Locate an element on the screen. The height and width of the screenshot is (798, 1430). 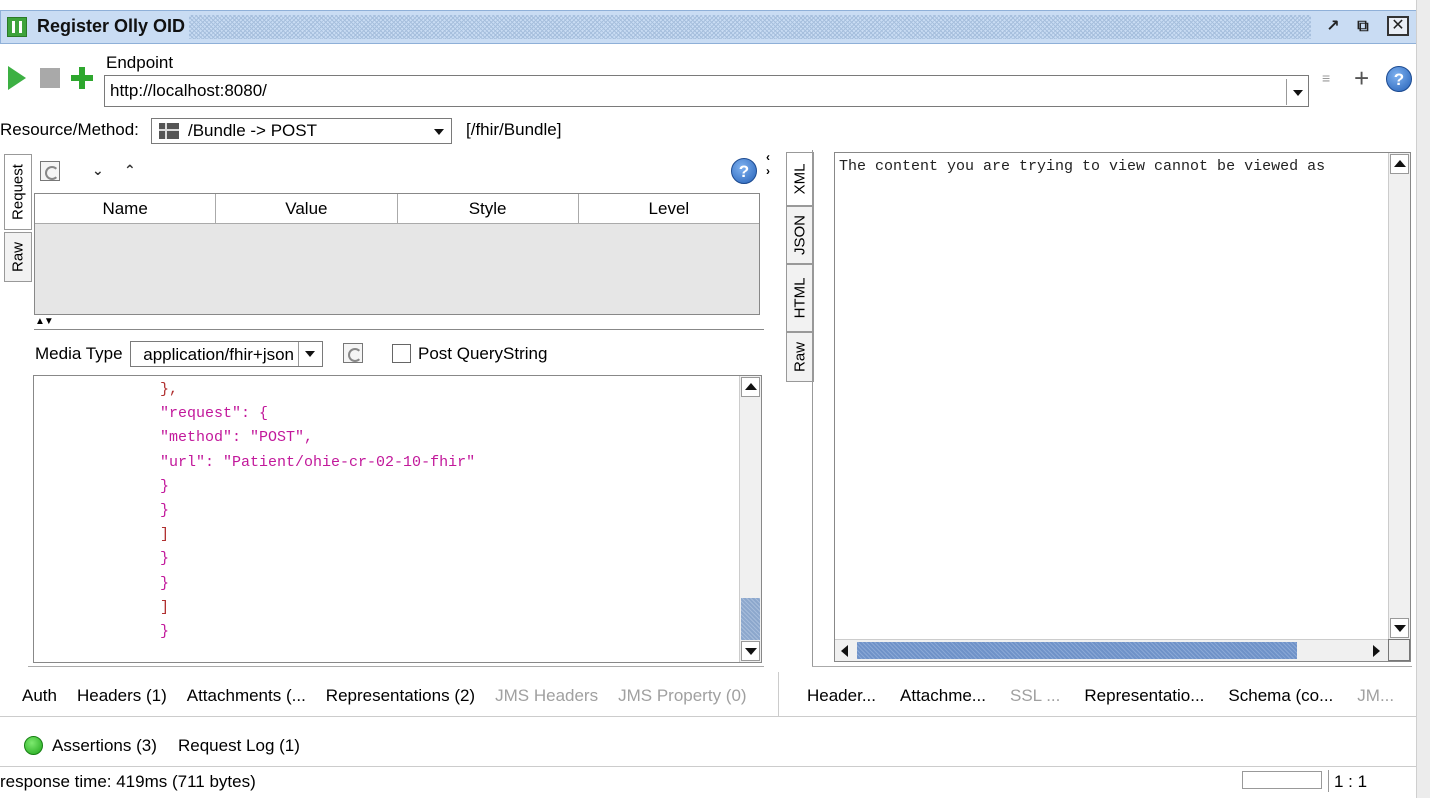
tab-jms-property: JMS Property (0) is located at coordinates (682, 696).